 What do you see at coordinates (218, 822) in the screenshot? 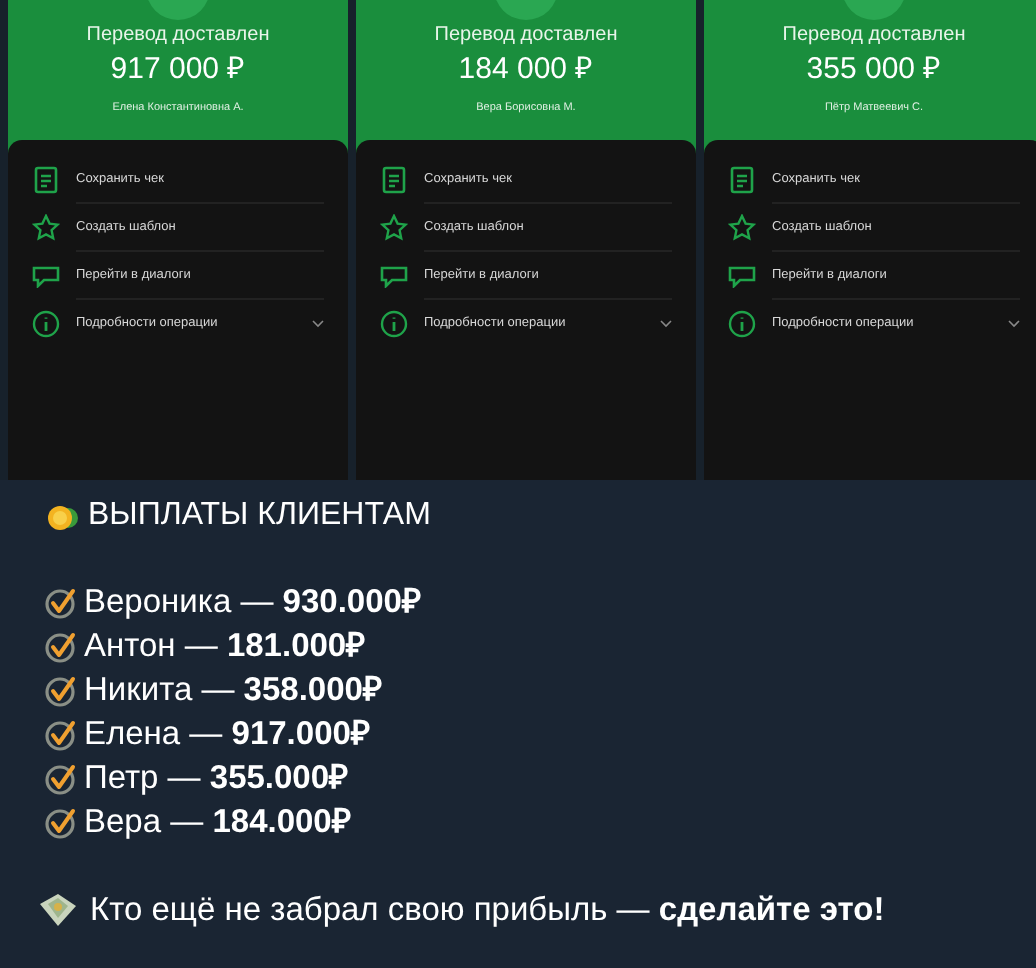
I see `payout-line: Вера — 184.000₽` at bounding box center [218, 822].